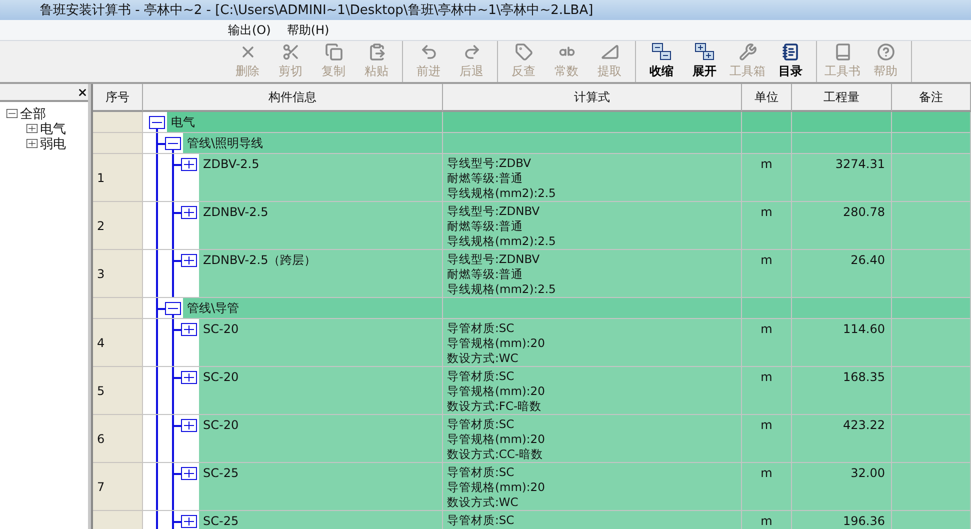  I want to click on quantity-cell: 32.00, so click(842, 487).